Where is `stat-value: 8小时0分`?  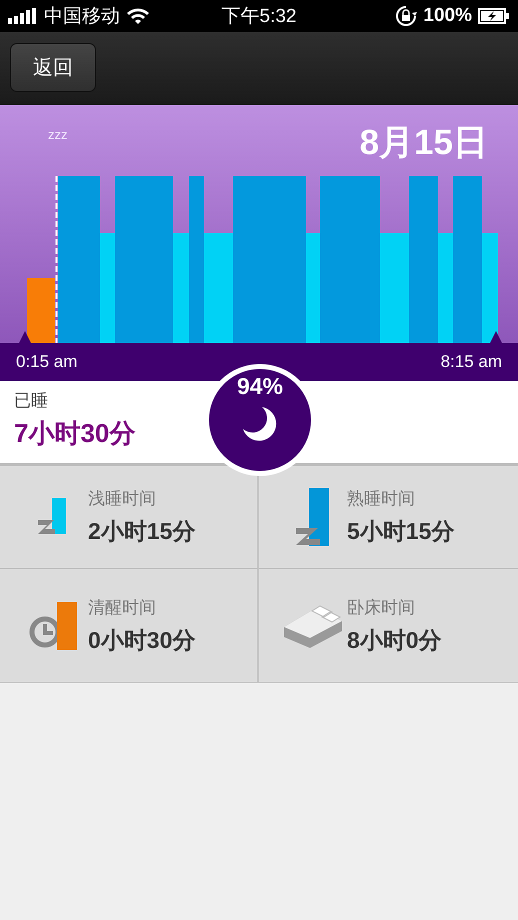 stat-value: 8小时0分 is located at coordinates (394, 640).